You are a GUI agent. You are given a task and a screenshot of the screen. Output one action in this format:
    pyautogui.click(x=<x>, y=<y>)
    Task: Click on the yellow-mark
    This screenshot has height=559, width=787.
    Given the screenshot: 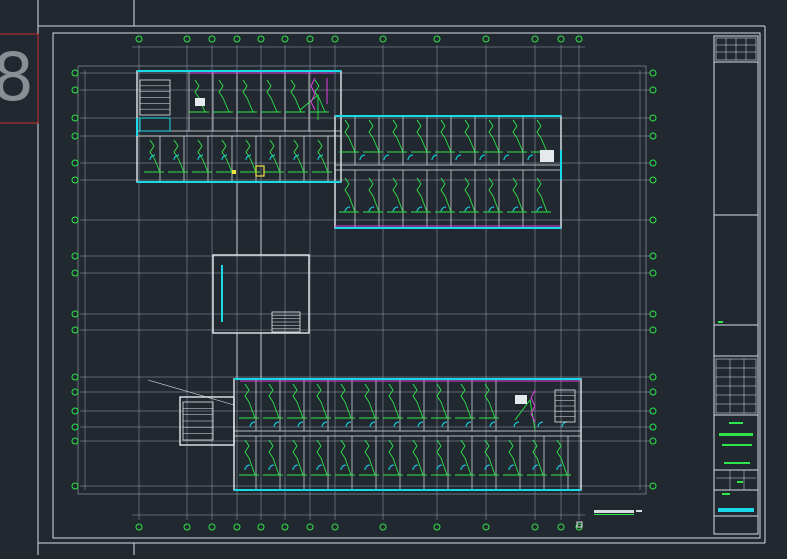 What is the action you would take?
    pyautogui.click(x=260, y=171)
    